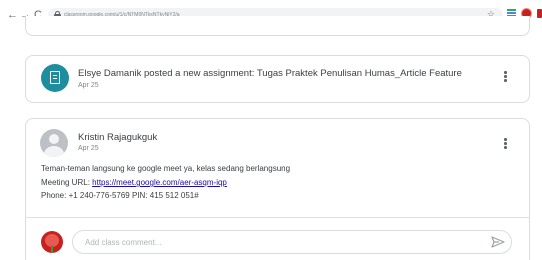 The height and width of the screenshot is (260, 542). What do you see at coordinates (277, 26) in the screenshot?
I see `previous-post-card` at bounding box center [277, 26].